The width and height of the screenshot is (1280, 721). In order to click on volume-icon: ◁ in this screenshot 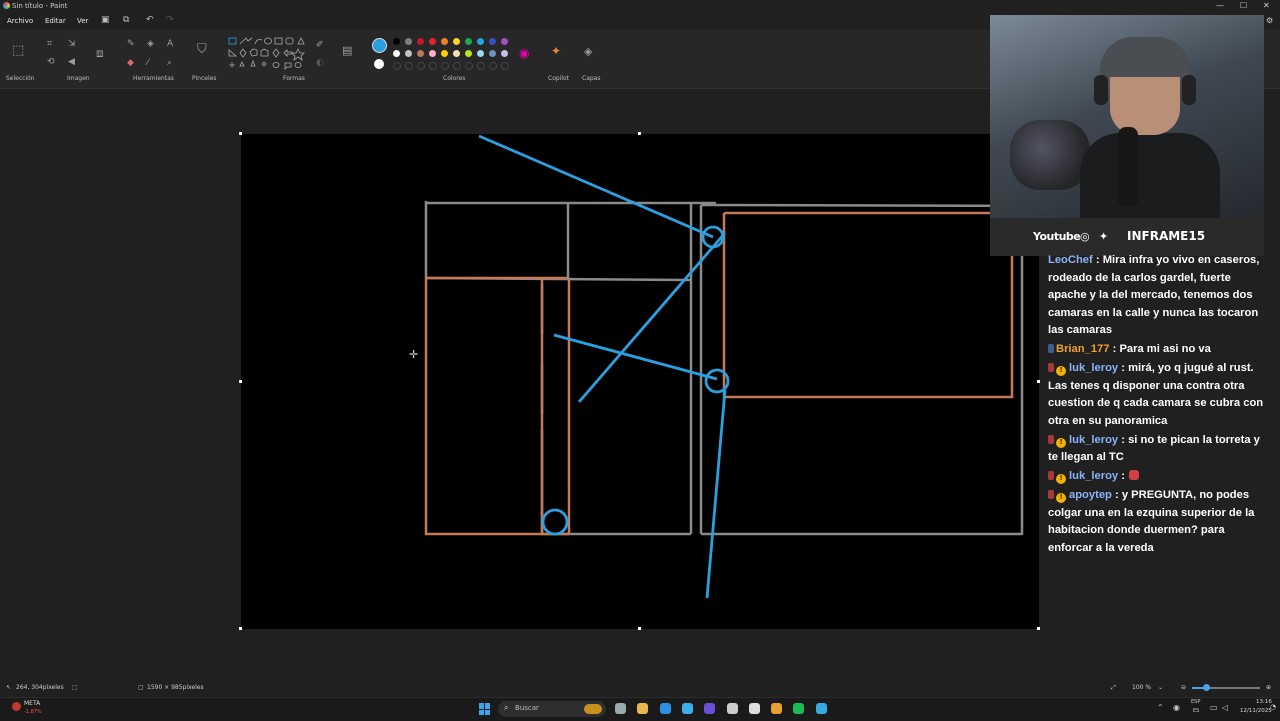, I will do `click(1225, 707)`.